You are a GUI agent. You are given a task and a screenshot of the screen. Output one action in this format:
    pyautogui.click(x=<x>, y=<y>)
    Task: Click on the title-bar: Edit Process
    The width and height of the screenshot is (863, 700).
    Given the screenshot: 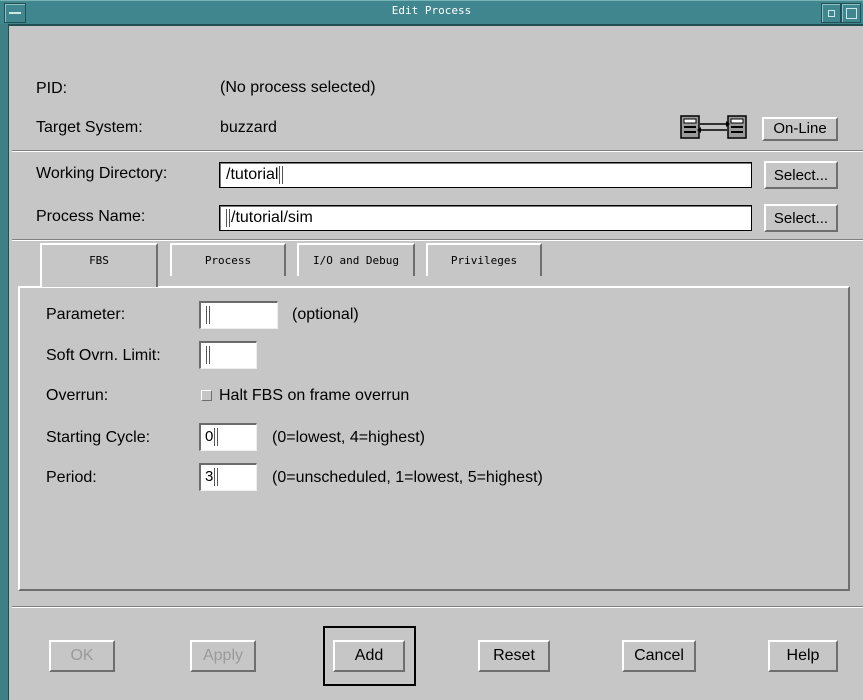 What is the action you would take?
    pyautogui.click(x=431, y=13)
    